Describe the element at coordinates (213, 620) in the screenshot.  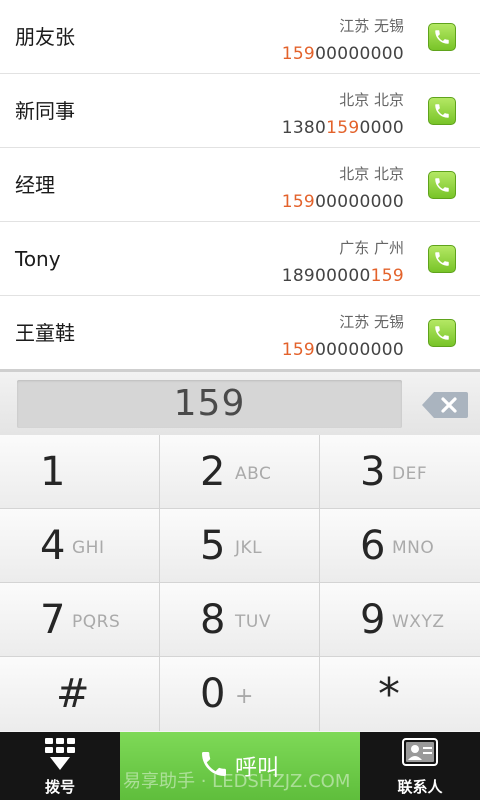
I see `key-digit: 8` at that location.